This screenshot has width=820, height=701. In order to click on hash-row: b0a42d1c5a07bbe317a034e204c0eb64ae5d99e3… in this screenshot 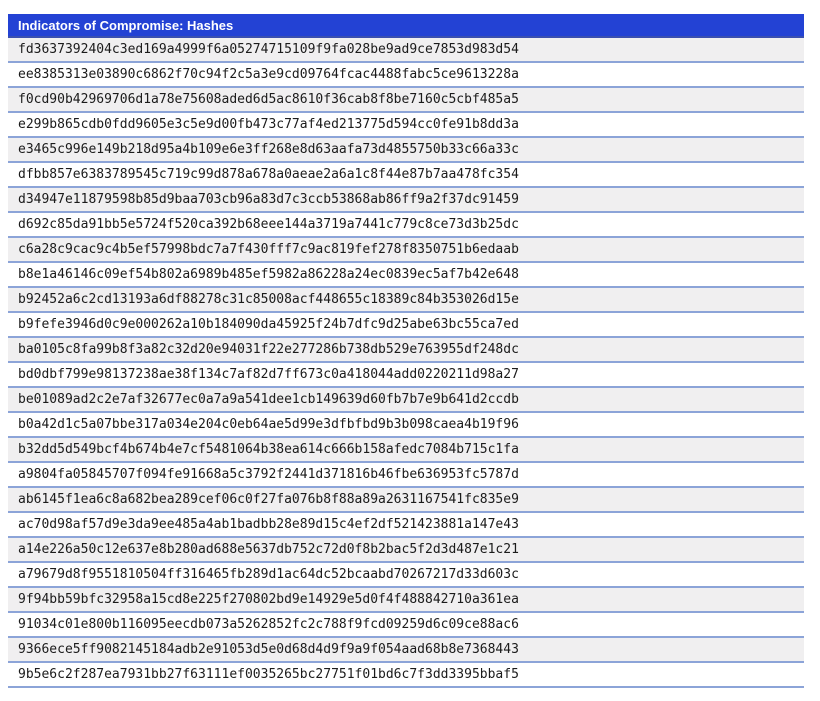, I will do `click(406, 425)`.